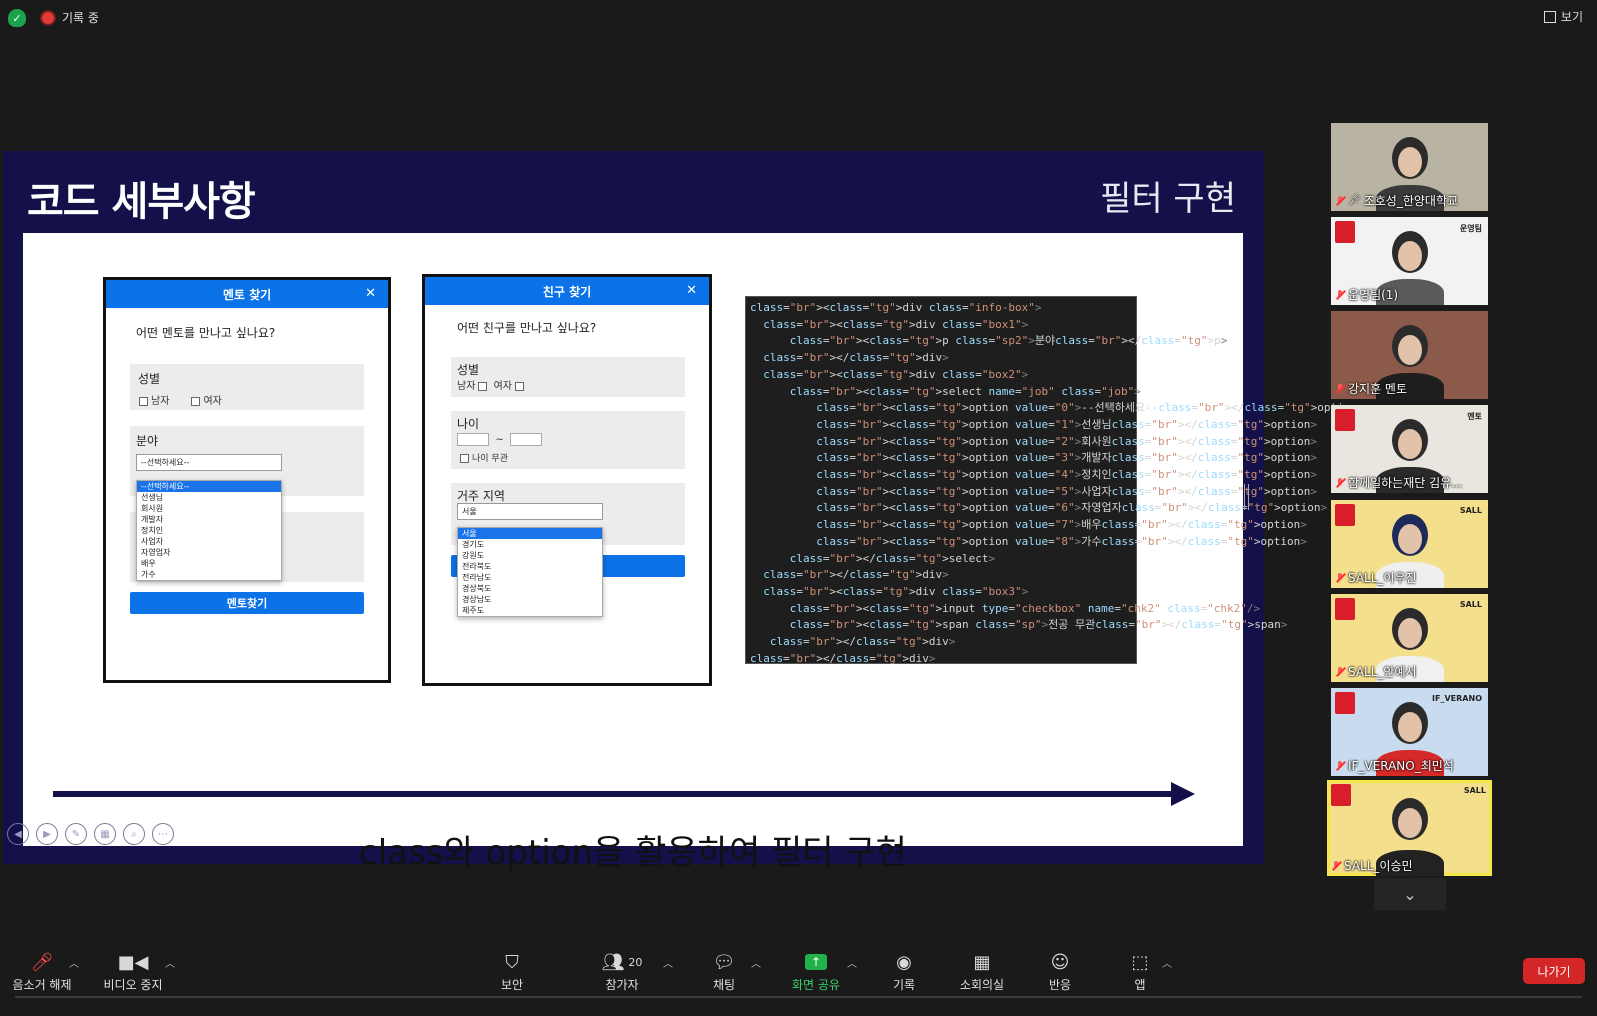 Image resolution: width=1597 pixels, height=1016 pixels. I want to click on participant-name: SALL_이승민, so click(1378, 866).